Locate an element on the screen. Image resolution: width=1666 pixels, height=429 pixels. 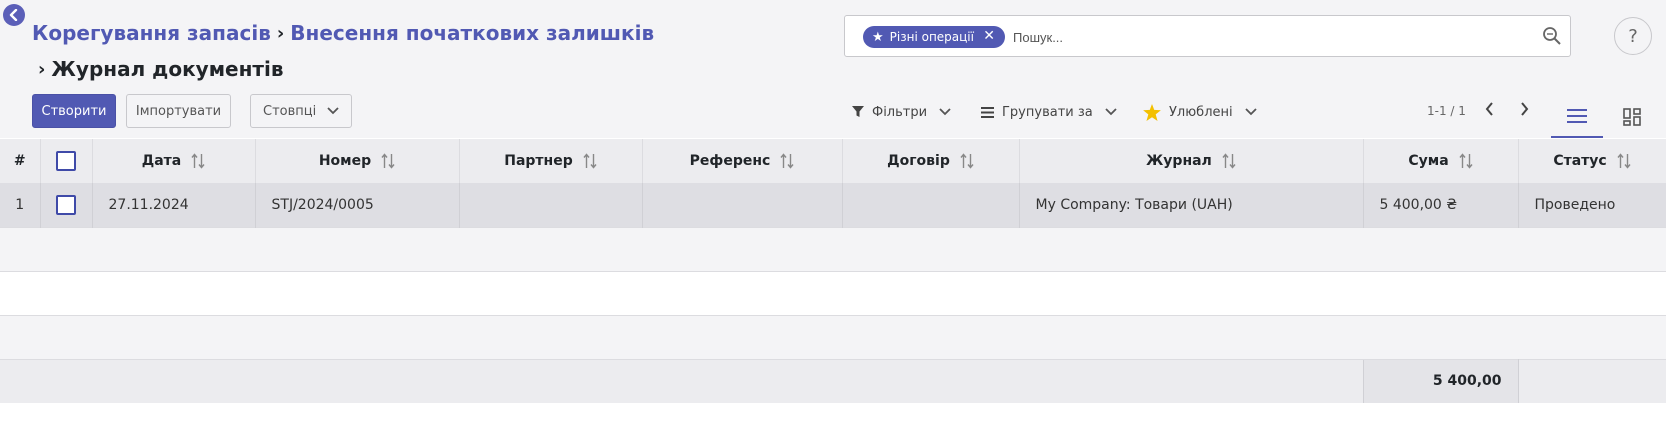
star-icon is located at coordinates (1152, 112).